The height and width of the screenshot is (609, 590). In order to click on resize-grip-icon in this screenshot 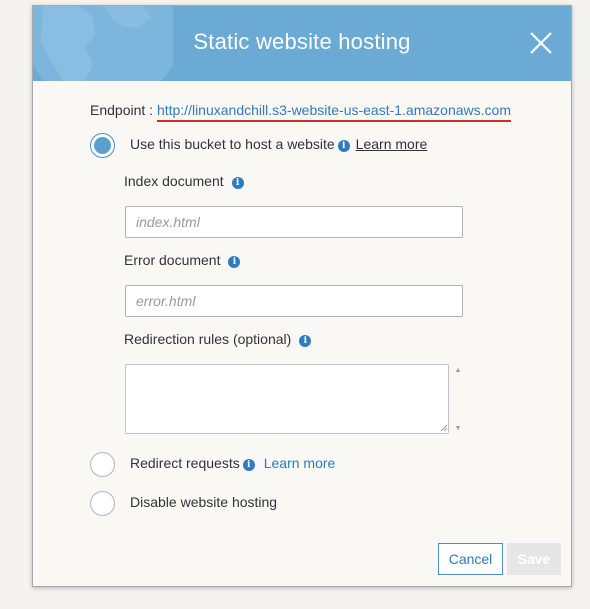, I will do `click(444, 428)`.